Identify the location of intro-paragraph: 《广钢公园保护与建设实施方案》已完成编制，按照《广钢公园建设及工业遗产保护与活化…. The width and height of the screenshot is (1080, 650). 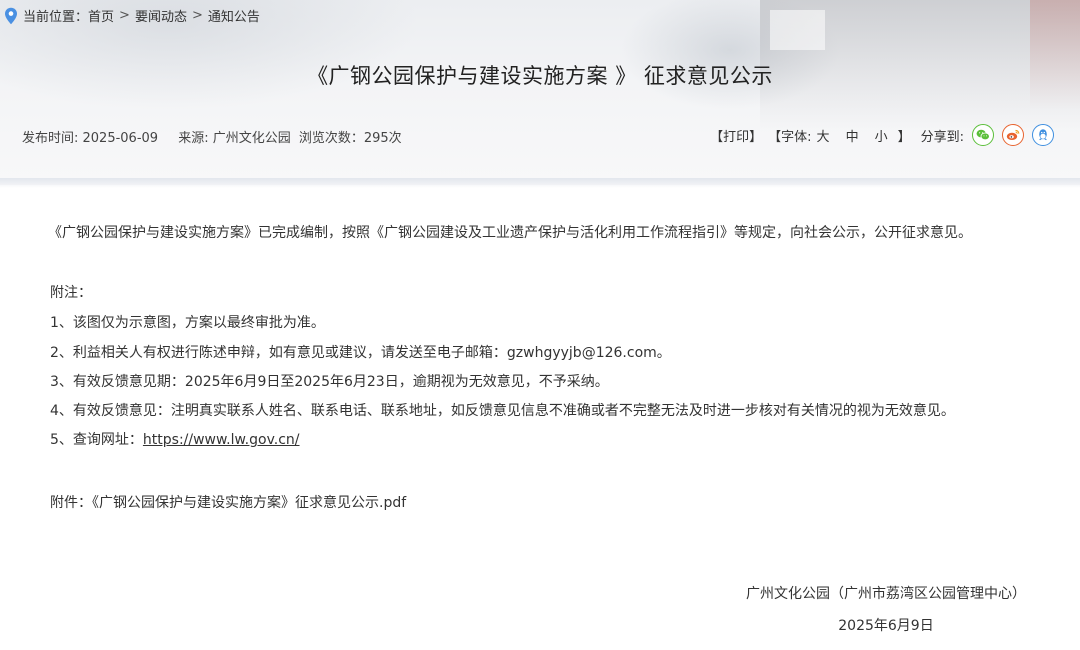
(510, 233).